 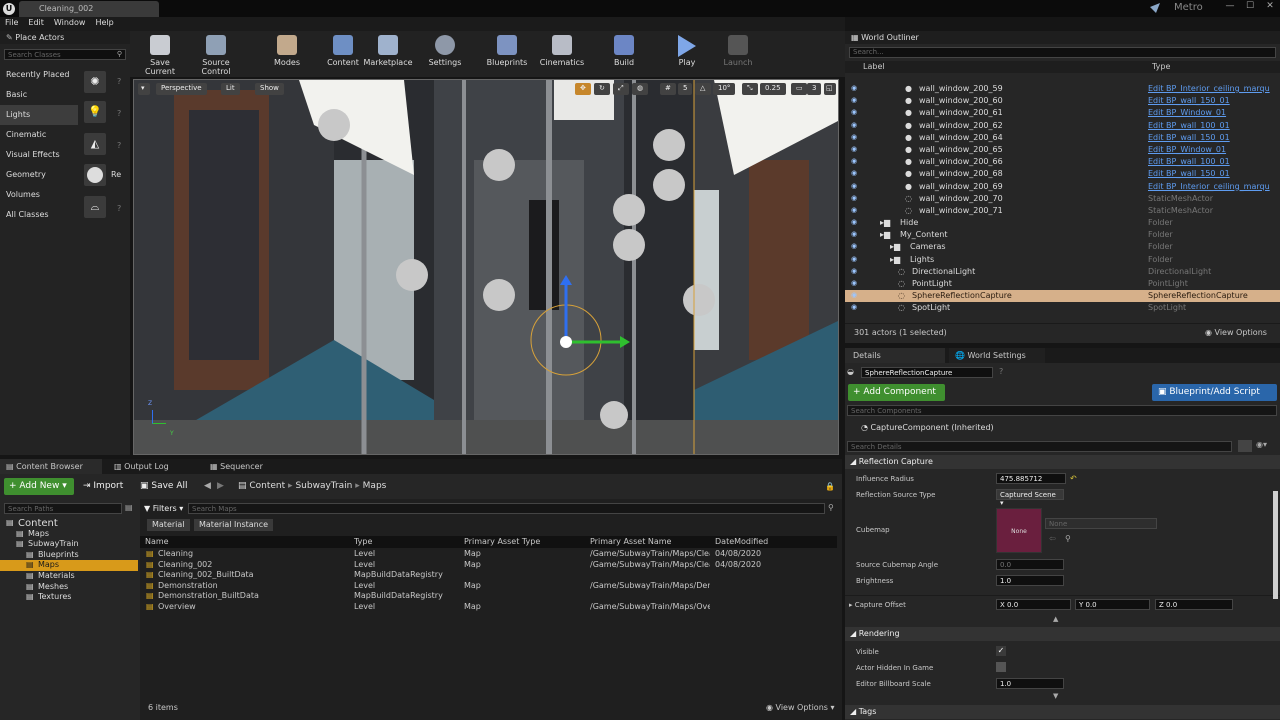 What do you see at coordinates (95, 144) in the screenshot?
I see `spot-light-icon: ◭` at bounding box center [95, 144].